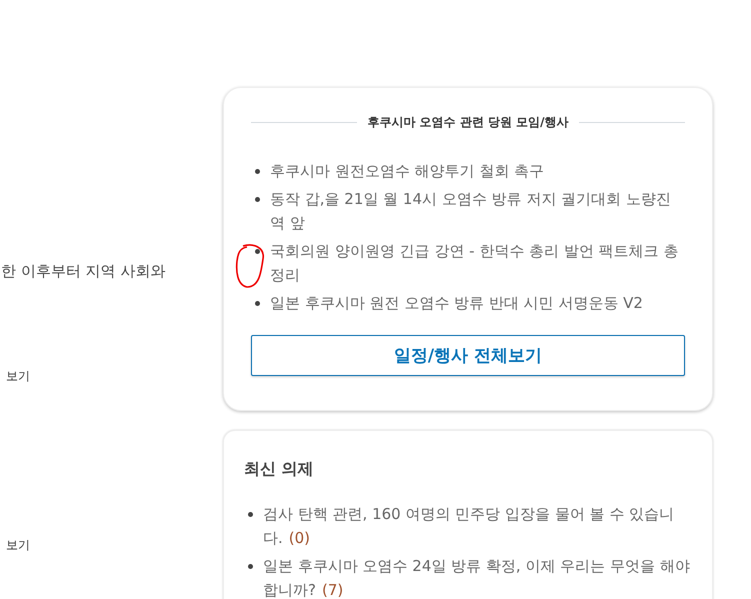  Describe the element at coordinates (468, 122) in the screenshot. I see `card-title: 후쿠시마 오염수 관련 당원 모임/행사` at that location.